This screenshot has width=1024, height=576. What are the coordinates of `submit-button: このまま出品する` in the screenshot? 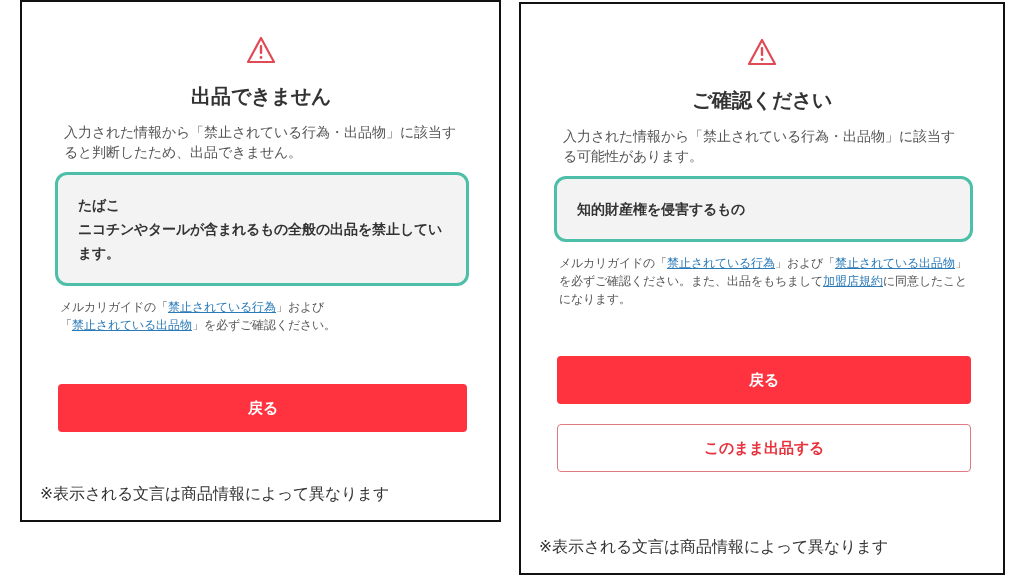 It's located at (764, 448).